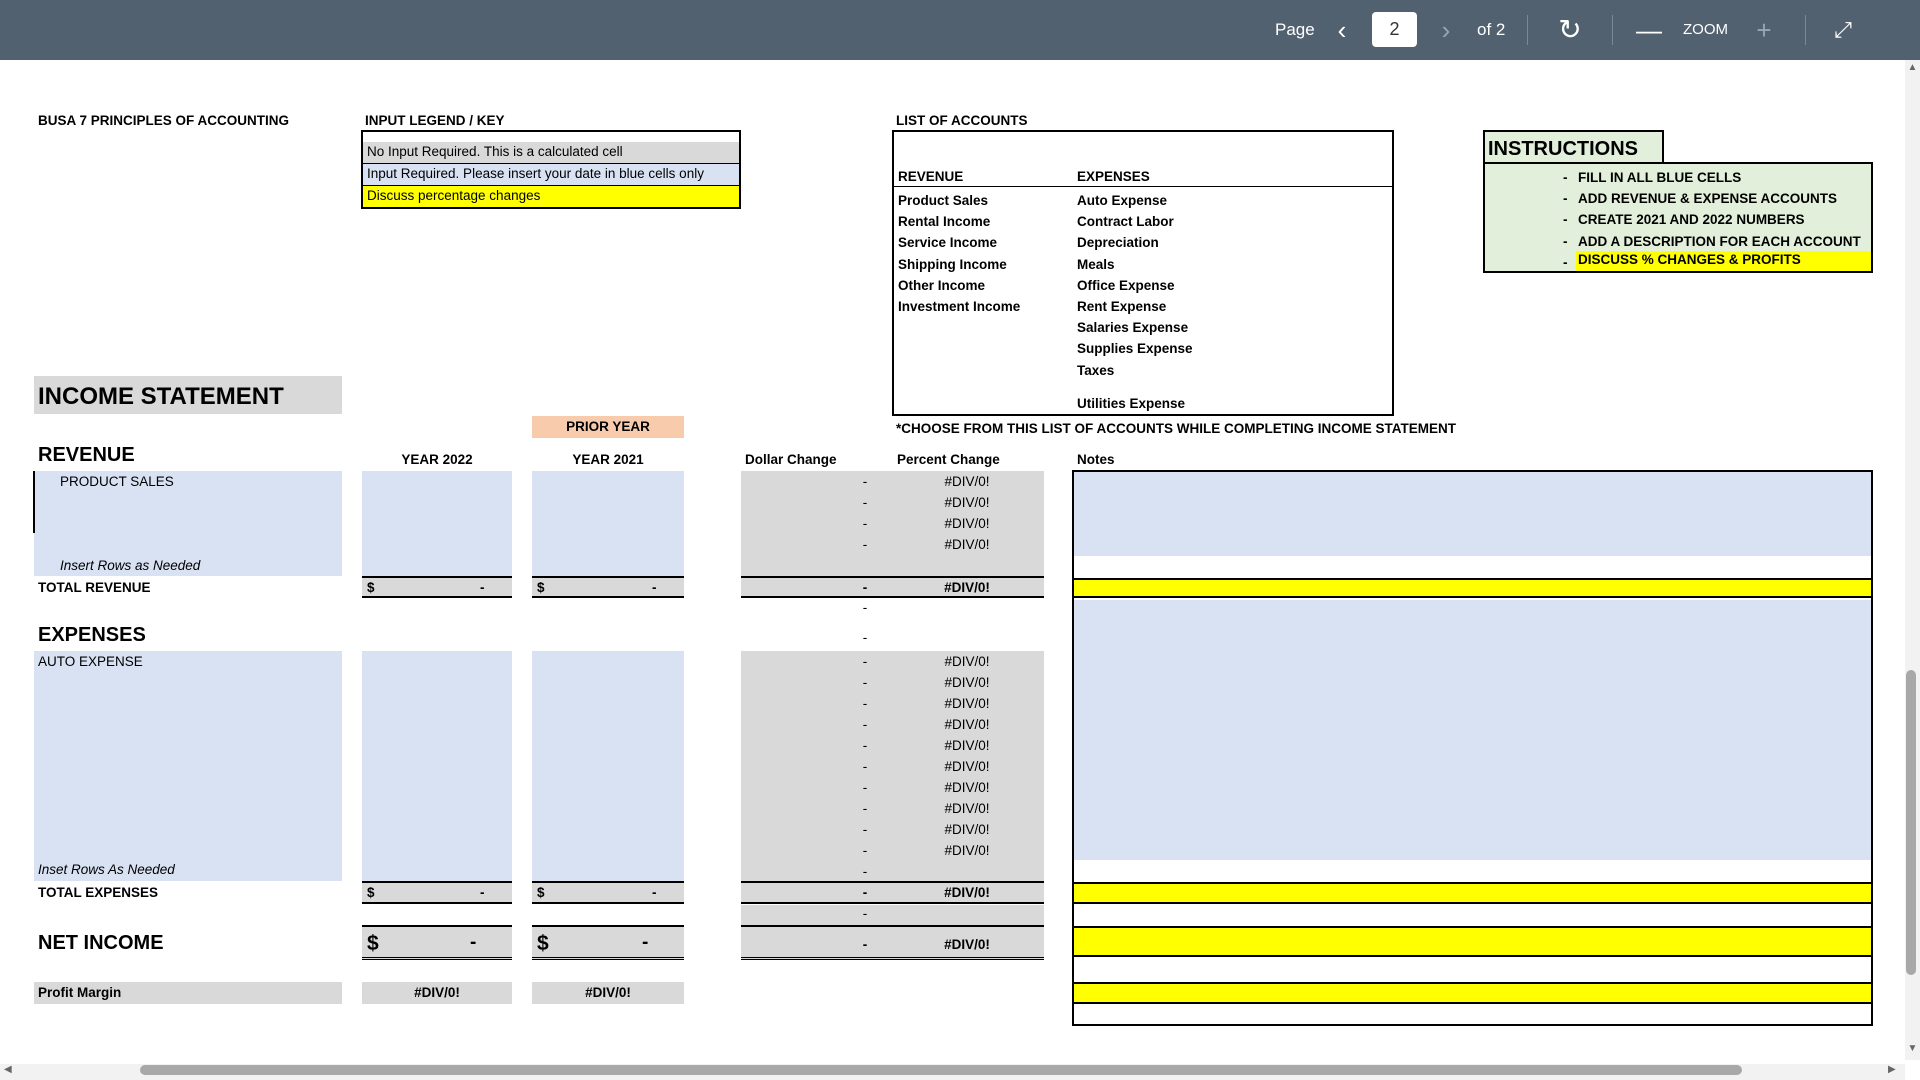 The image size is (1920, 1080). I want to click on collapse-icon: ⤢, so click(1843, 30).